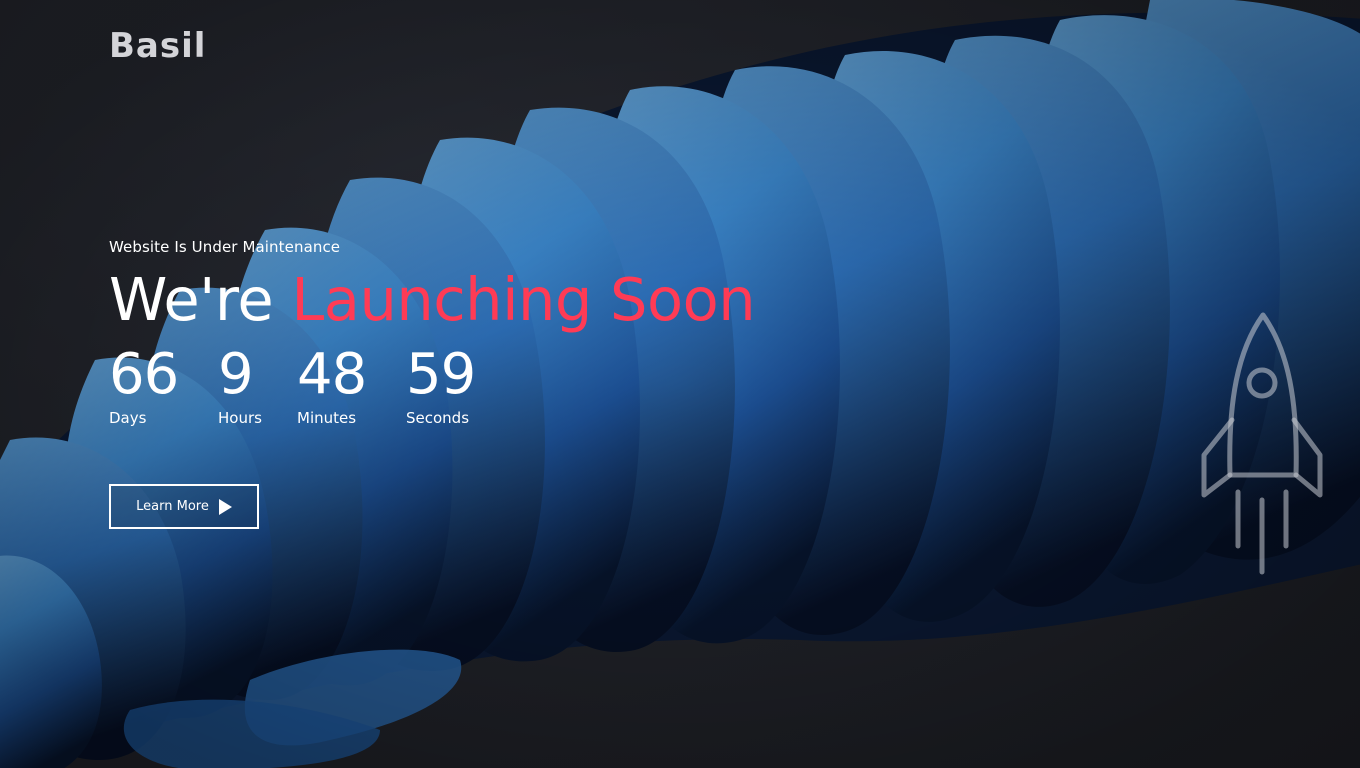 This screenshot has height=768, width=1360. What do you see at coordinates (257, 385) in the screenshot?
I see `countdown-hours: 9 Hours` at bounding box center [257, 385].